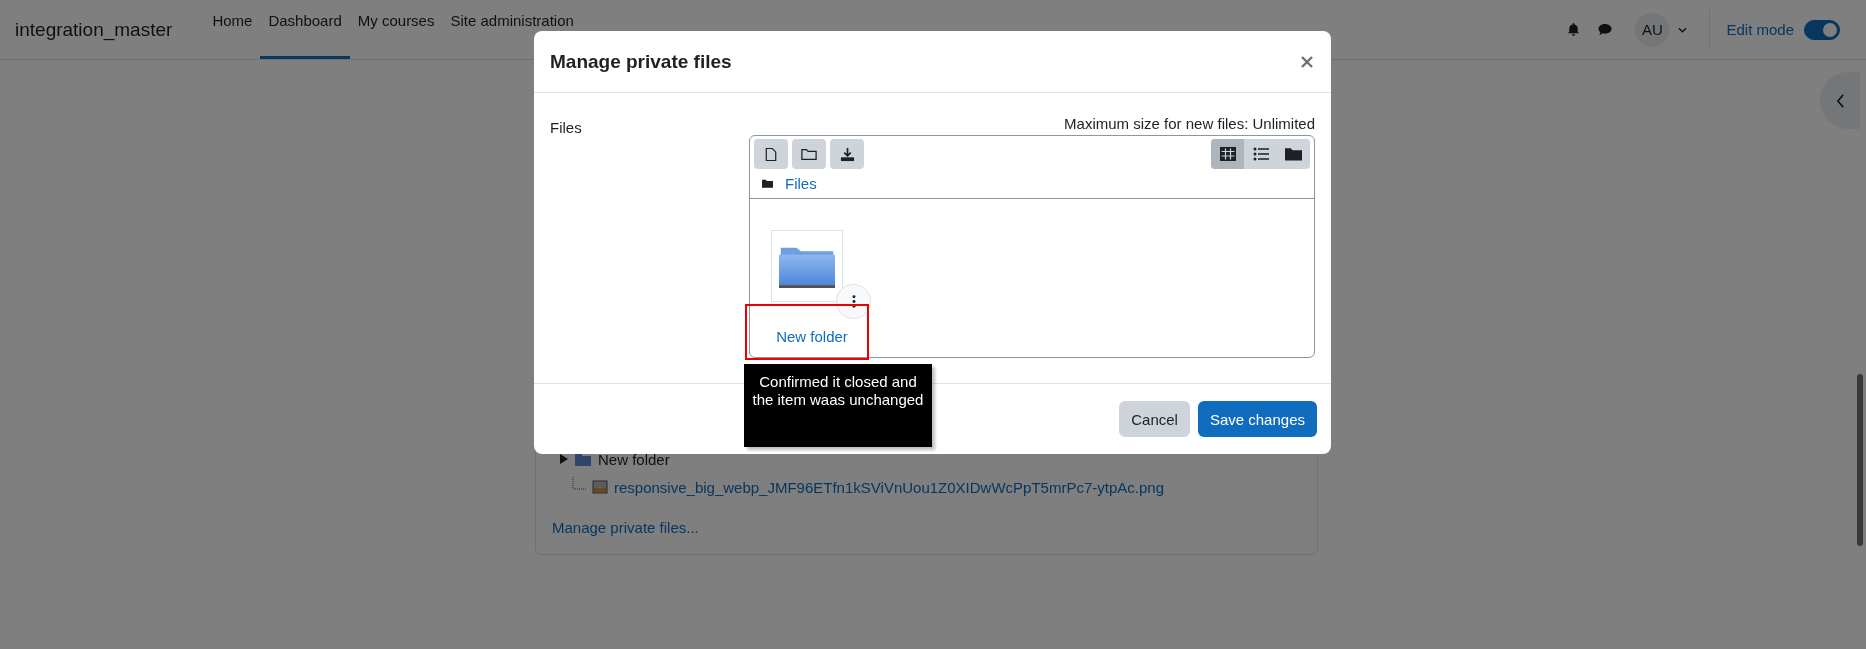  Describe the element at coordinates (1154, 419) in the screenshot. I see `cancel-button: Cancel` at that location.